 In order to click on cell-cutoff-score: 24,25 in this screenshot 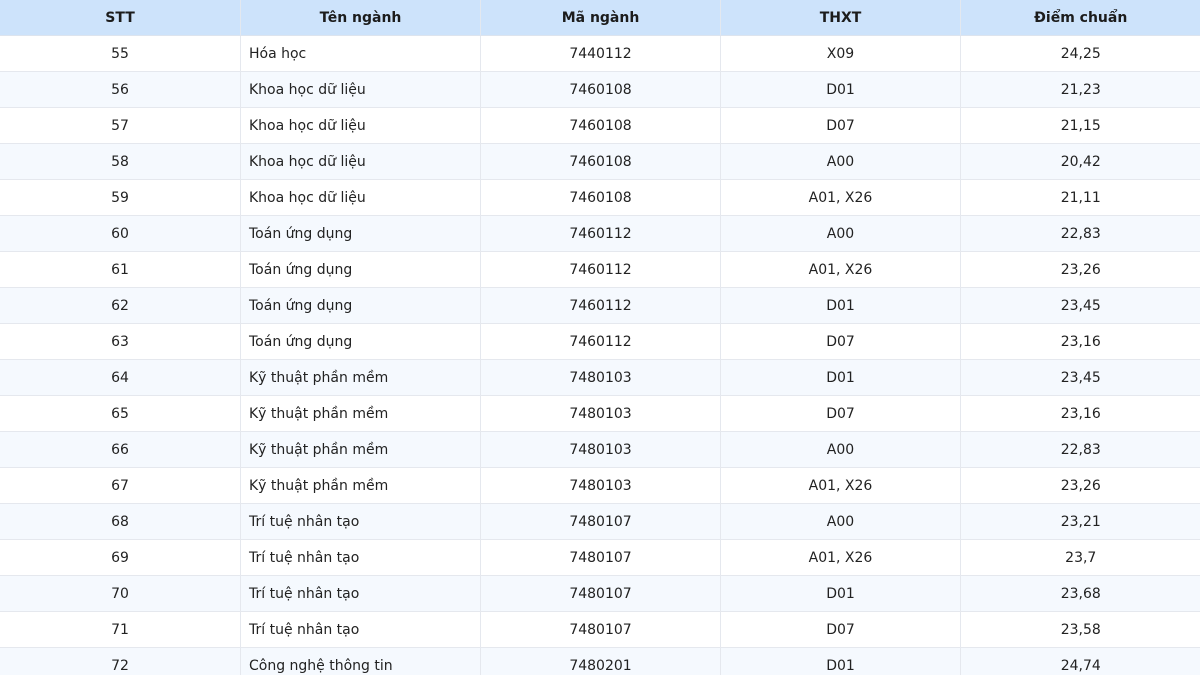, I will do `click(1080, 53)`.